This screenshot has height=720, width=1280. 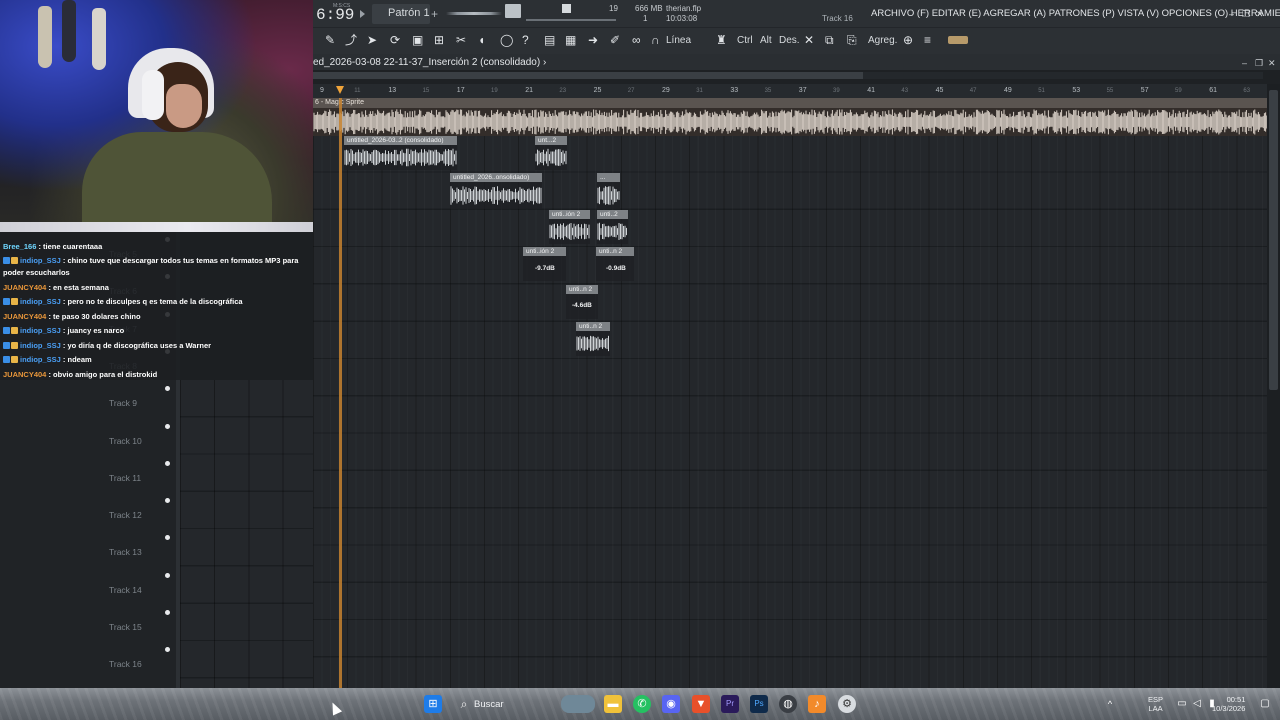 I want to click on comment-icon: ◯, so click(x=506, y=40).